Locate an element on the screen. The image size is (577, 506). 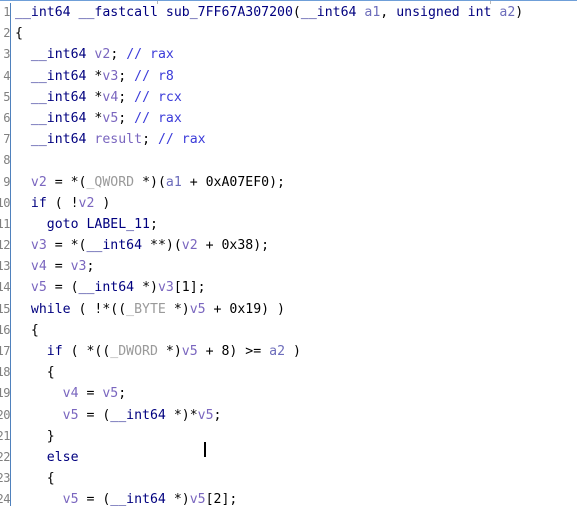
line-number: 20 is located at coordinates (5, 414).